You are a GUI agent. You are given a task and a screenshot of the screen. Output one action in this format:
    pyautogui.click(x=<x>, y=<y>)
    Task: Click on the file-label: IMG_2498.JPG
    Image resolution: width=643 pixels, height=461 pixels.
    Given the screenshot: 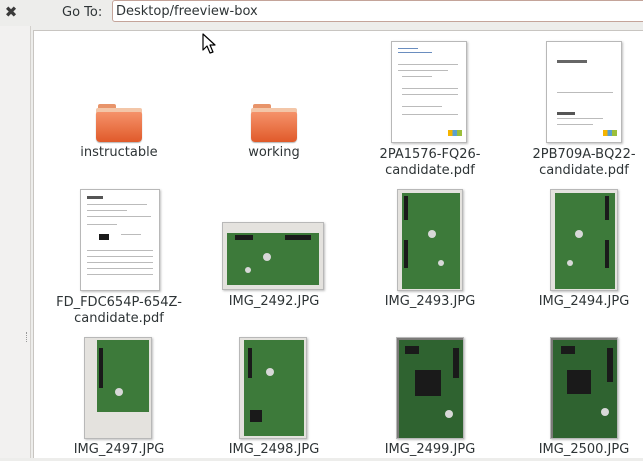 What is the action you would take?
    pyautogui.click(x=274, y=449)
    